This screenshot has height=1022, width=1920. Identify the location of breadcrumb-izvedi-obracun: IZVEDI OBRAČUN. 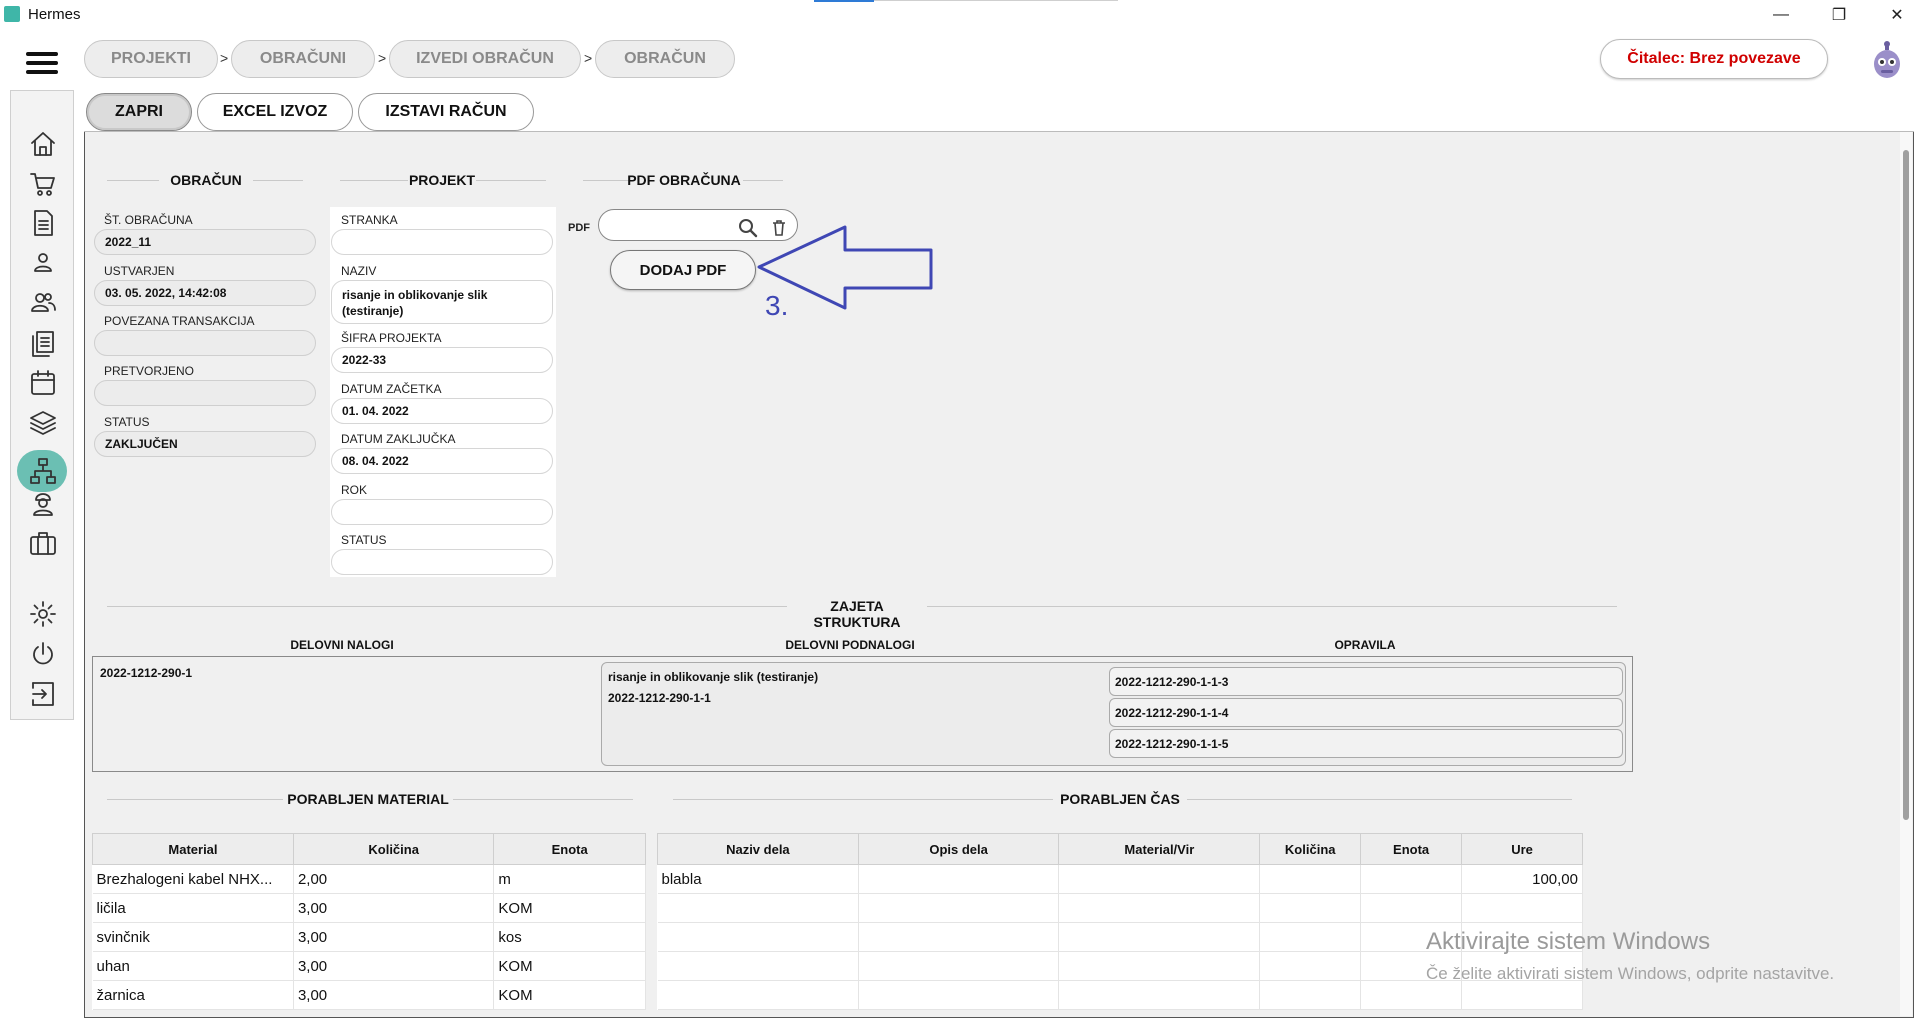
(485, 59).